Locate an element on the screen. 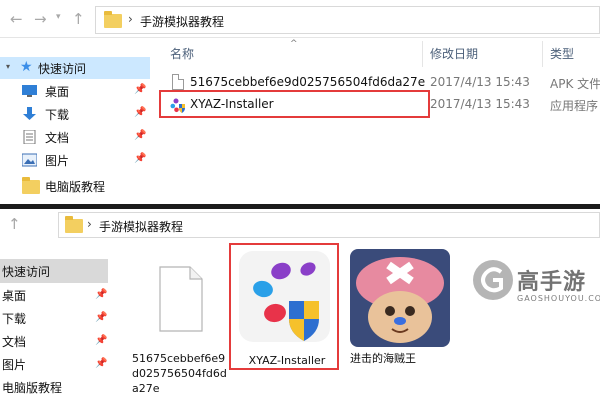 This screenshot has height=400, width=600. file-type: 应用程序 is located at coordinates (574, 106).